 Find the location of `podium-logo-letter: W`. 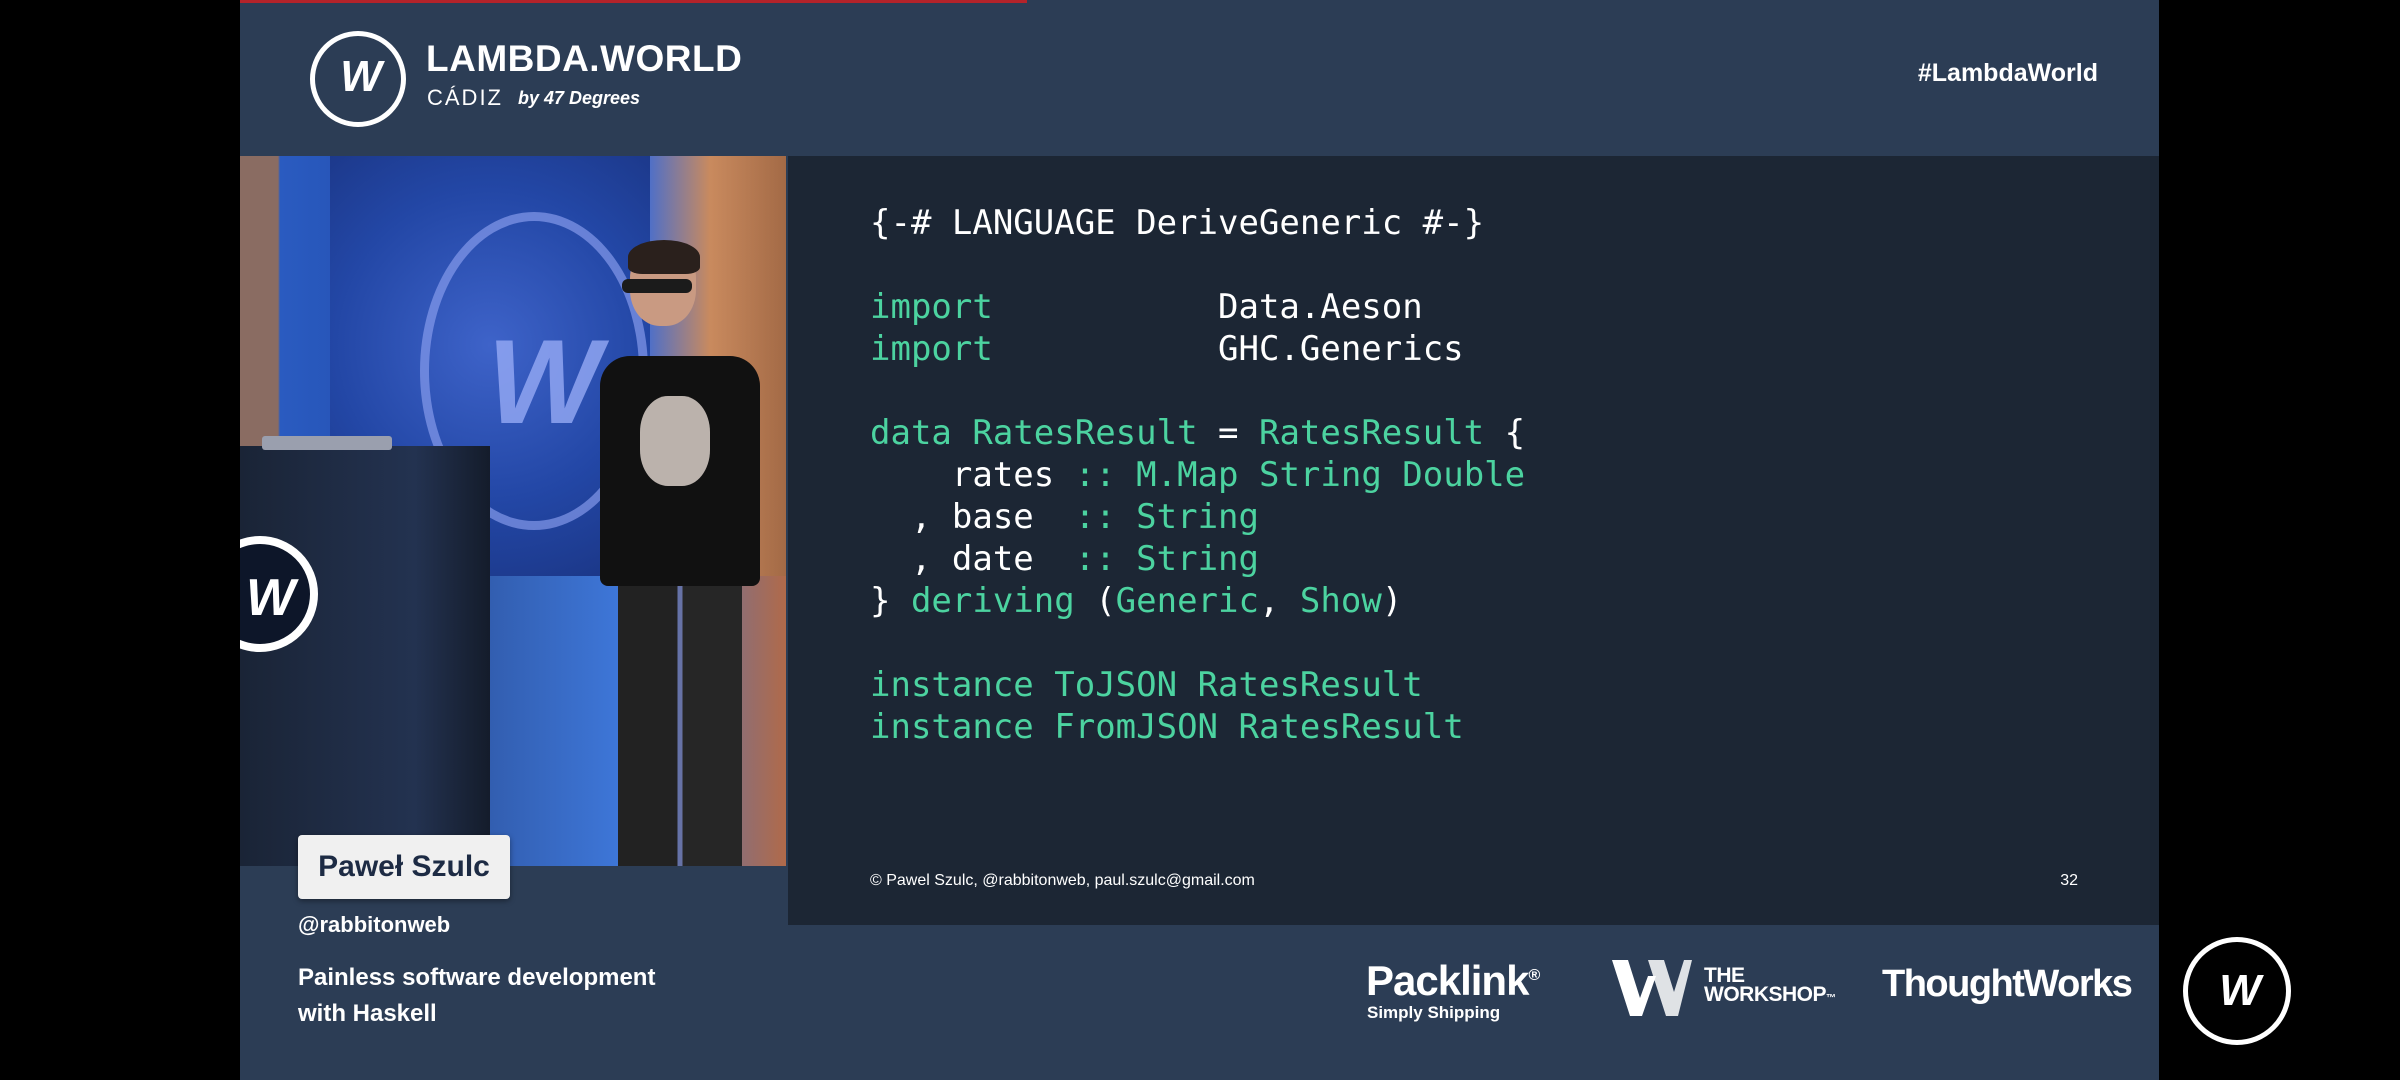

podium-logo-letter: W is located at coordinates (270, 598).